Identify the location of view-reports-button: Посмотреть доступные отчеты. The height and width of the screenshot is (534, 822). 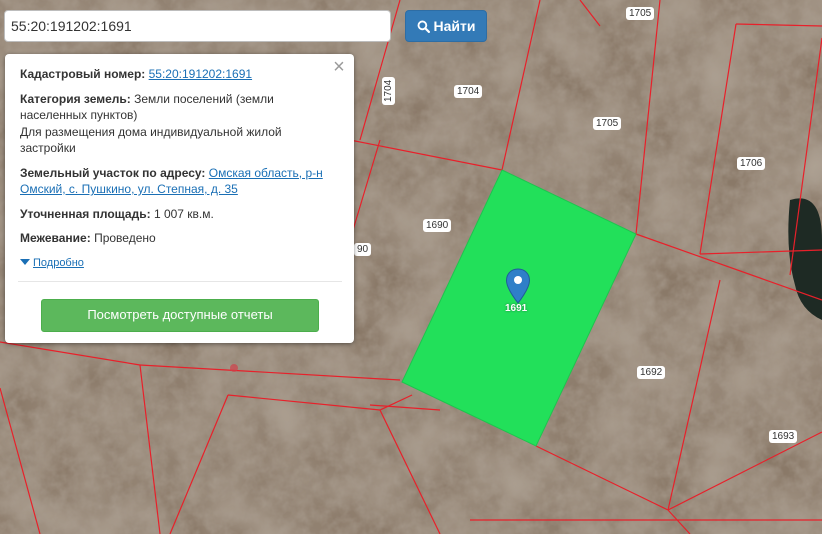
(180, 315).